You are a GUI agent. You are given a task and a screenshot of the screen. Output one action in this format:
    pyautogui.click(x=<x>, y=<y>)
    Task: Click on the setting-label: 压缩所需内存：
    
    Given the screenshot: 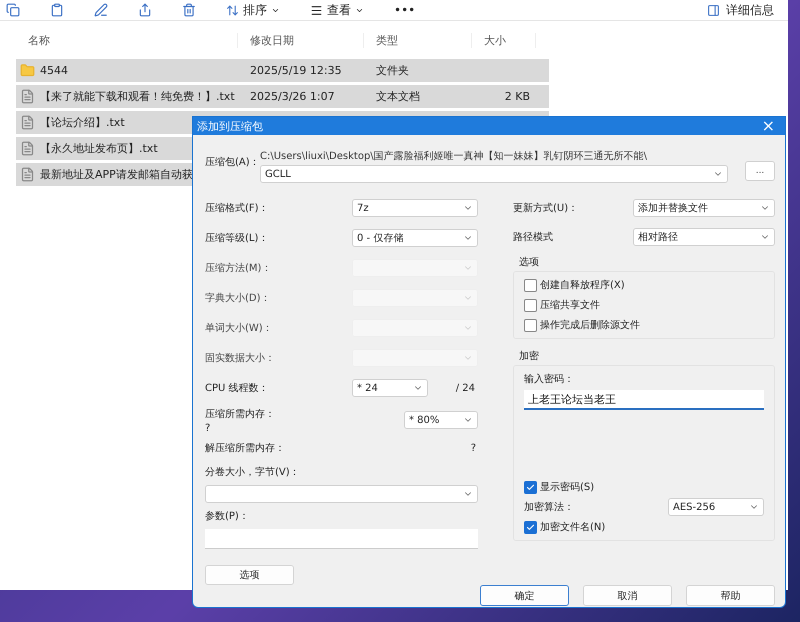 What is the action you would take?
    pyautogui.click(x=240, y=414)
    